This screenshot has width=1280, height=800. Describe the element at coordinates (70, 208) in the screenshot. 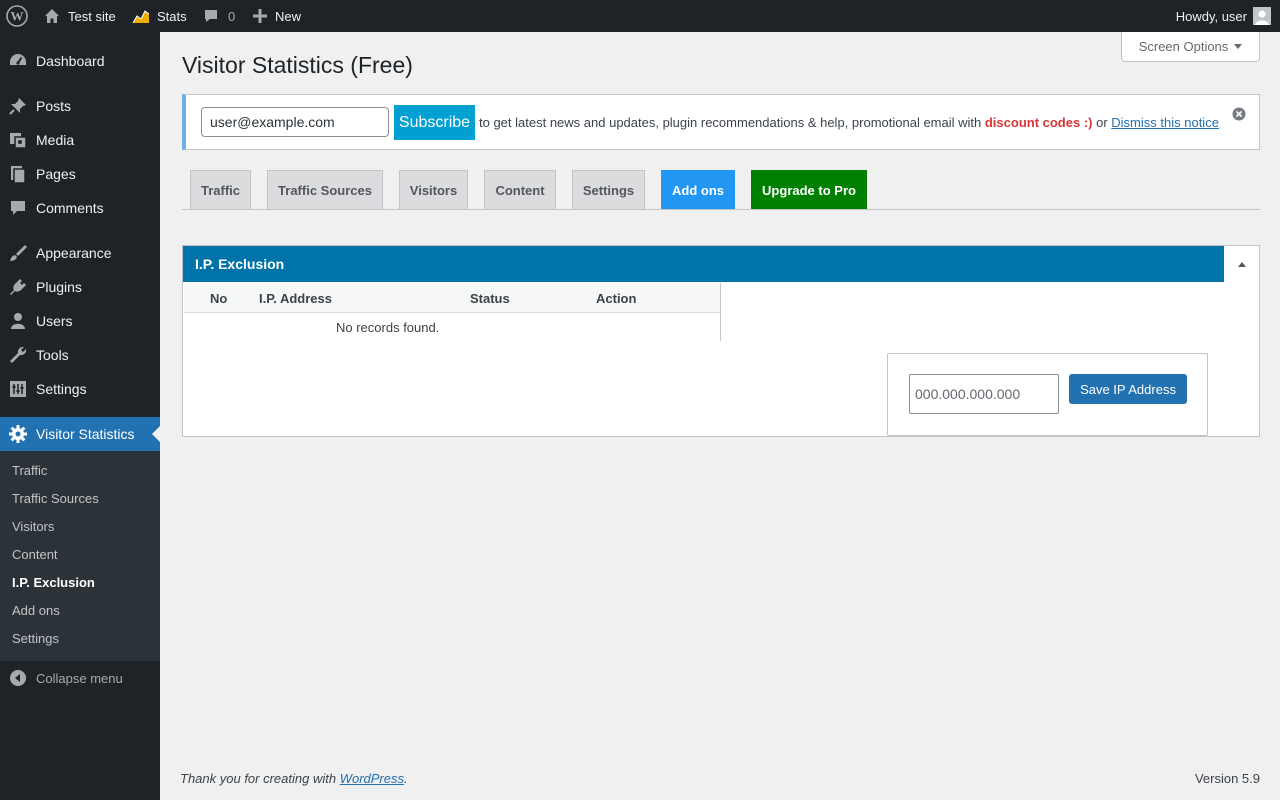

I see `menu-label: Comments` at that location.